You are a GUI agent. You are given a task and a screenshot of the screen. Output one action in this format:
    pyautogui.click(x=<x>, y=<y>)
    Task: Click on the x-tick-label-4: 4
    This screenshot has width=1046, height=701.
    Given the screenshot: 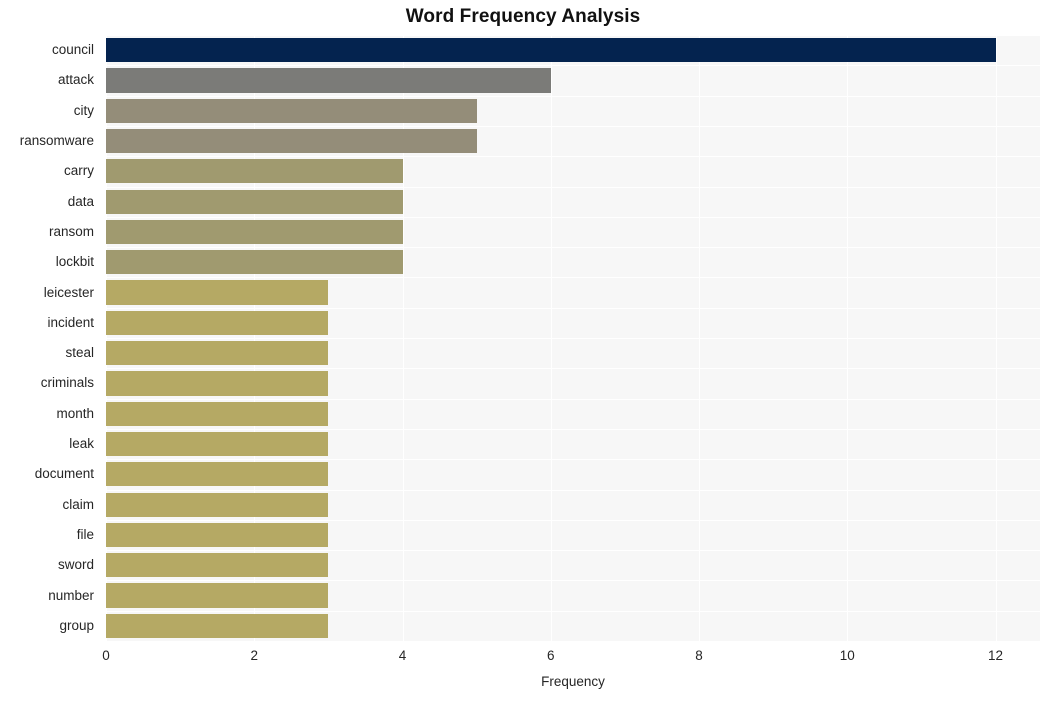 What is the action you would take?
    pyautogui.click(x=402, y=655)
    